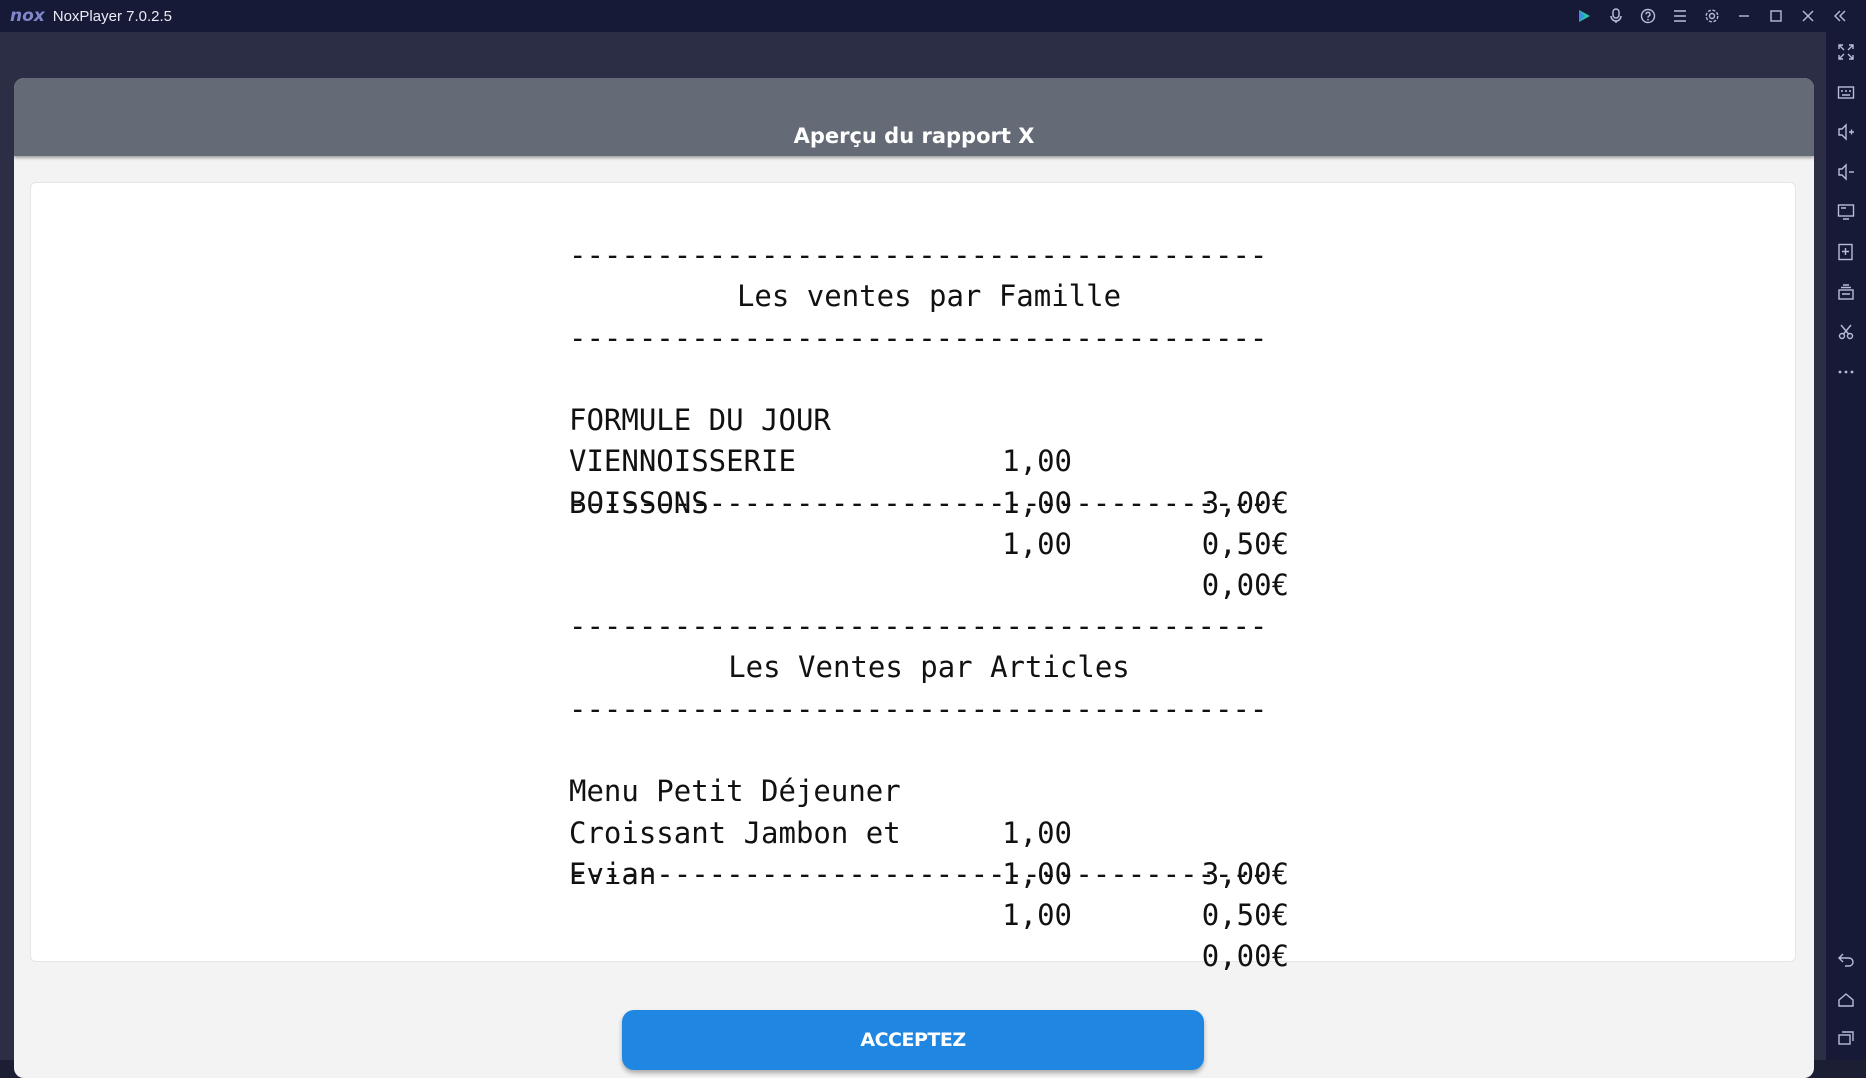 This screenshot has height=1078, width=1866. Describe the element at coordinates (929, 296) in the screenshot. I see `section-title-famille: Les ventes par Famille` at that location.